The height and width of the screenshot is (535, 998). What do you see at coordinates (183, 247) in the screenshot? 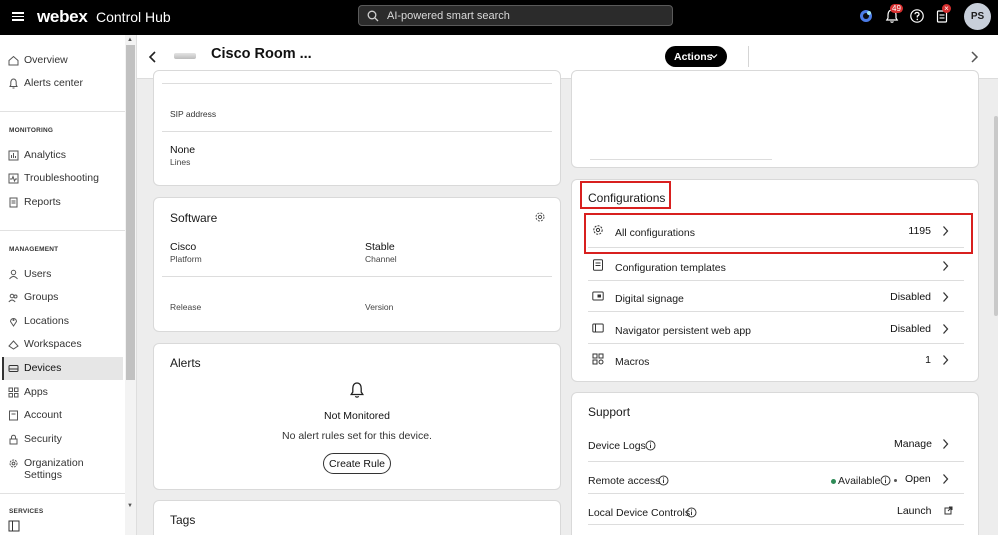
I see `platform-value: Cisco` at bounding box center [183, 247].